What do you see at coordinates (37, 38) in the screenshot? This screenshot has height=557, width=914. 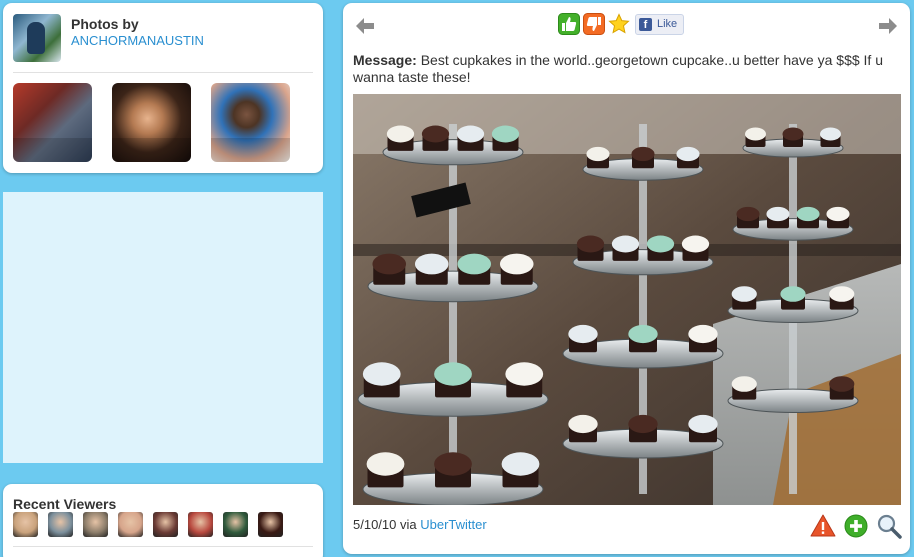 I see `owner-avatar` at bounding box center [37, 38].